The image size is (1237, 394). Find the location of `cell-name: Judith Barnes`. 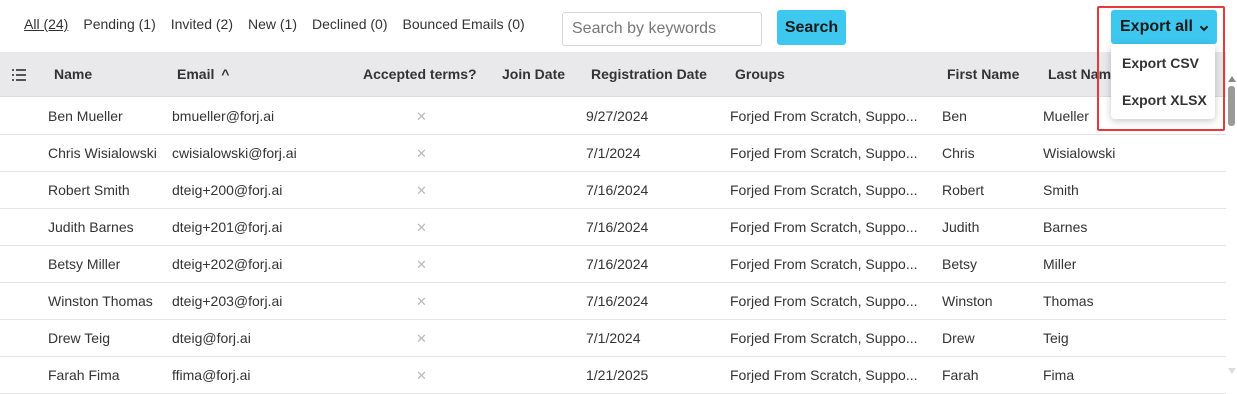

cell-name: Judith Barnes is located at coordinates (91, 227).